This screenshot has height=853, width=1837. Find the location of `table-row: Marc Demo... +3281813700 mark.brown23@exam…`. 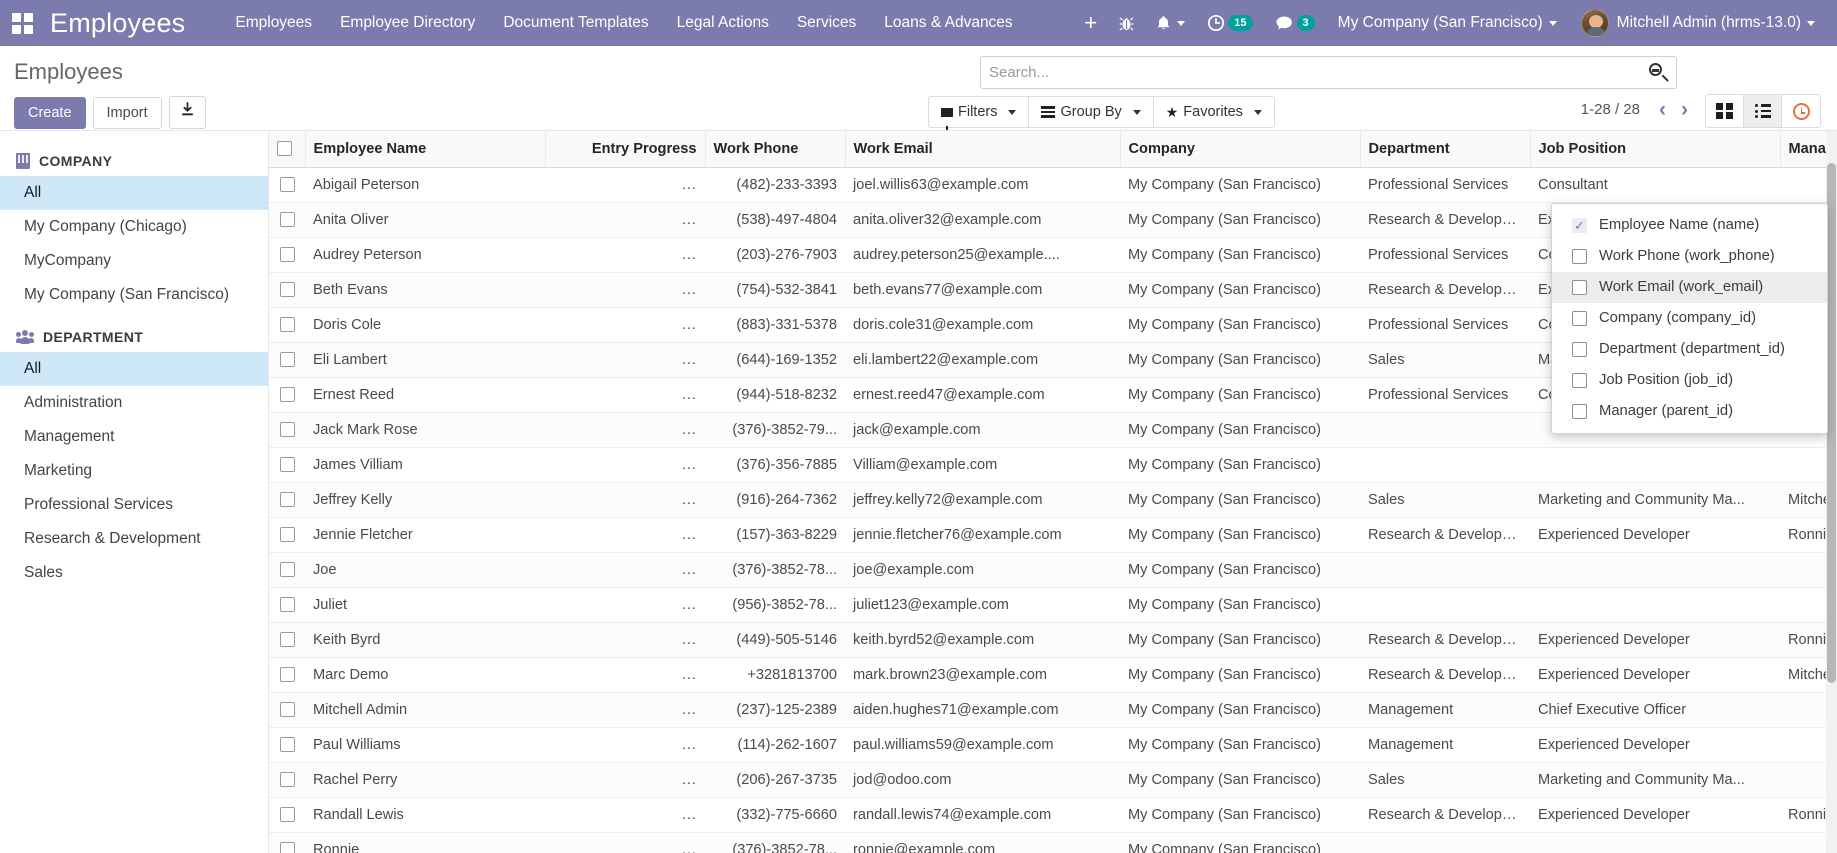

table-row: Marc Demo... +3281813700 mark.brown23@exam… is located at coordinates (1053, 675).